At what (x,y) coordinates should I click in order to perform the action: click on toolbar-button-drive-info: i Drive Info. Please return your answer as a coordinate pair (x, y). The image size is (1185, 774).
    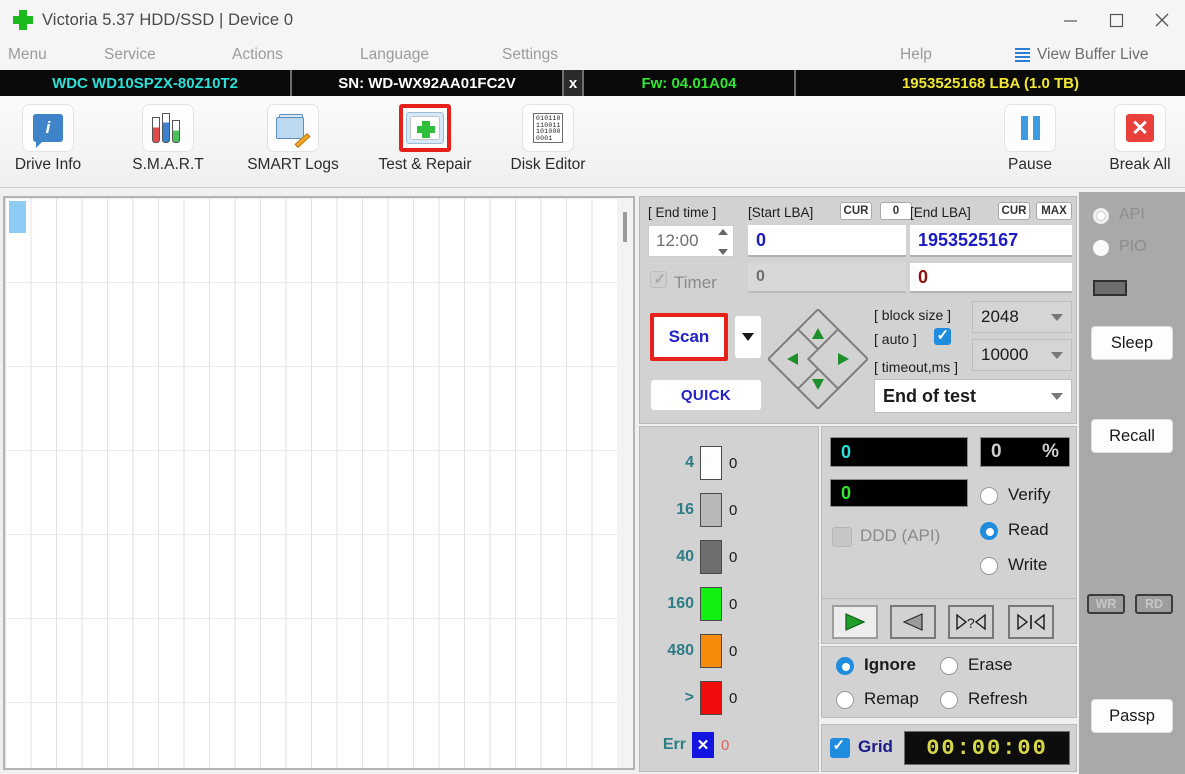
    Looking at the image, I should click on (48, 143).